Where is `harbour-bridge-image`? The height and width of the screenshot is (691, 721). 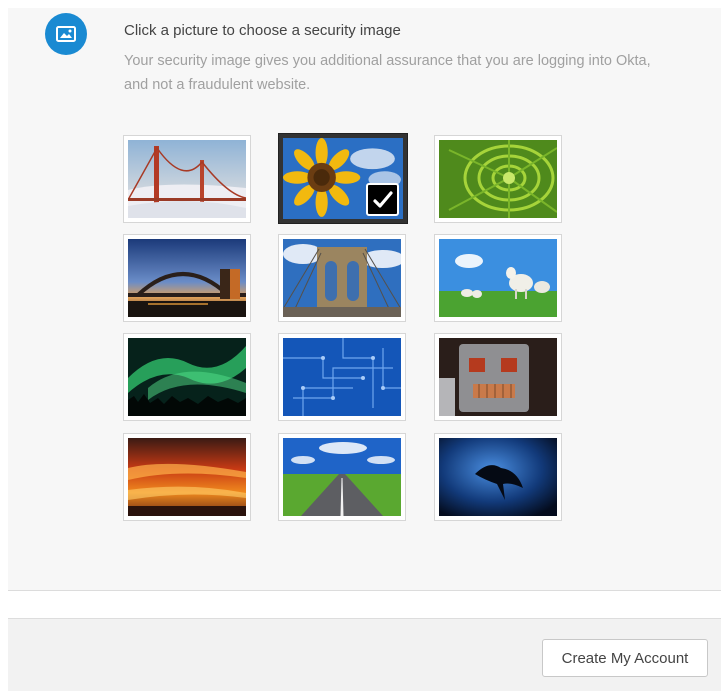 harbour-bridge-image is located at coordinates (187, 278).